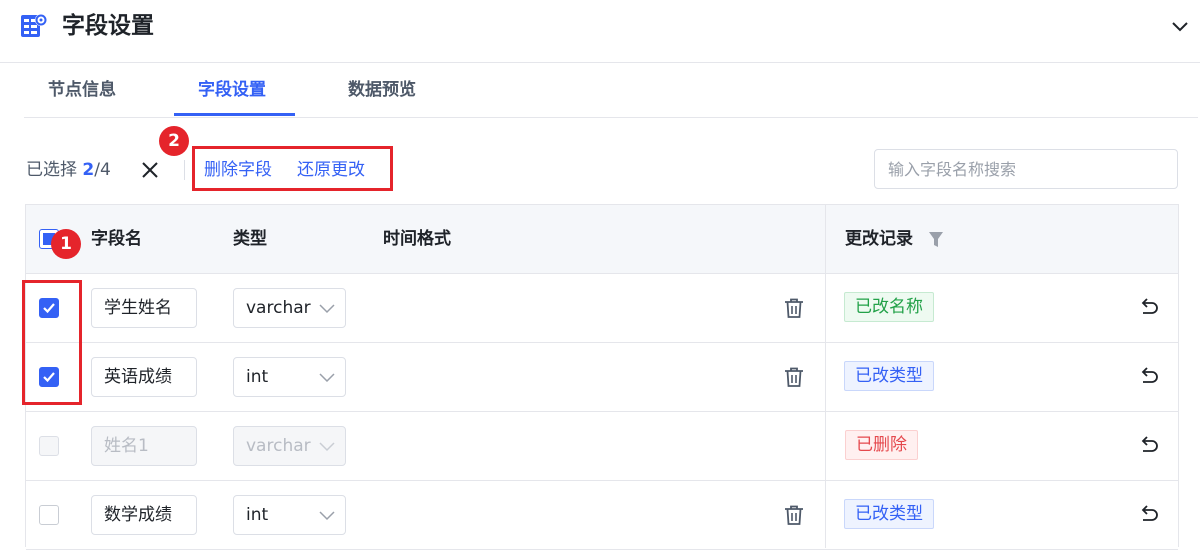 The width and height of the screenshot is (1200, 550). Describe the element at coordinates (292, 168) in the screenshot. I see `annotation-highlight-actions` at that location.